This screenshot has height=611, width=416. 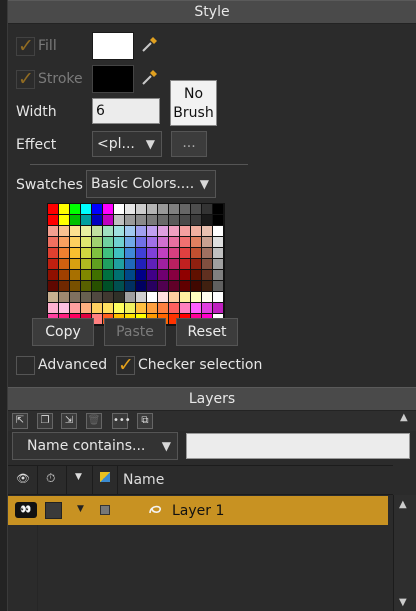 I want to click on stroke-checkbox: ✓, so click(x=25, y=79).